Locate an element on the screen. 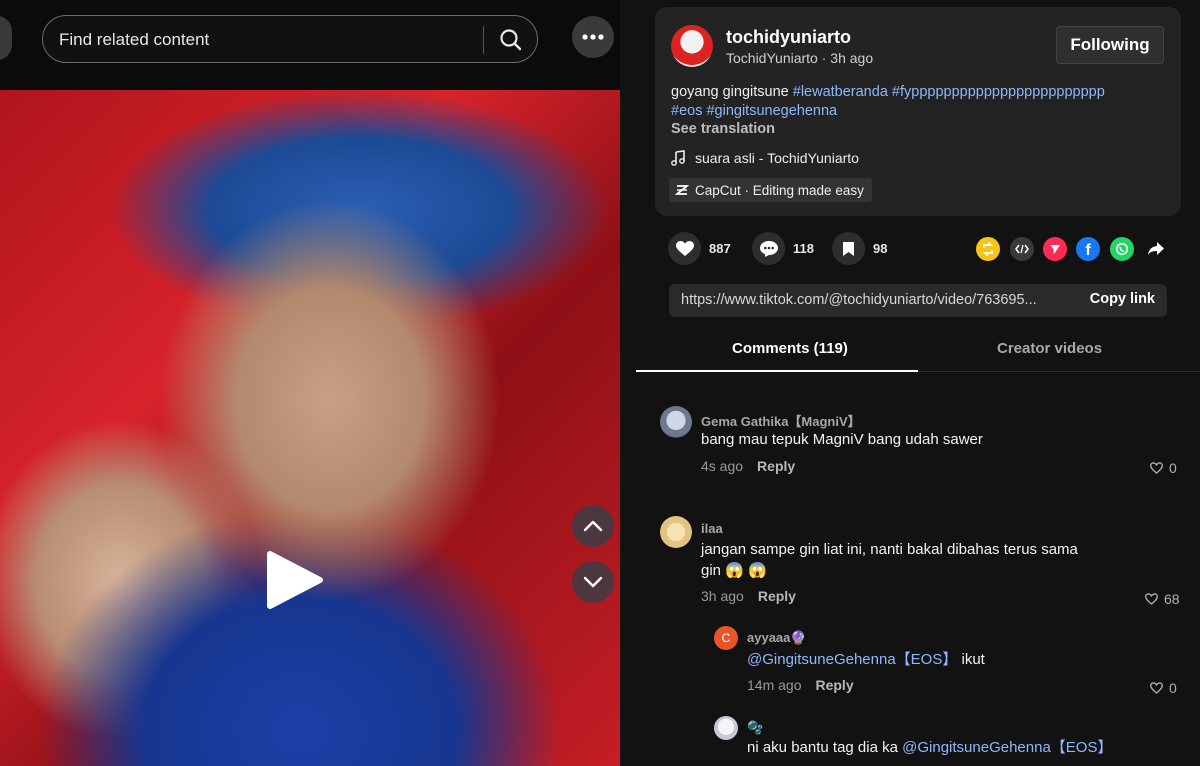 This screenshot has height=766, width=1200. comment-like-button: 68 is located at coordinates (1162, 599).